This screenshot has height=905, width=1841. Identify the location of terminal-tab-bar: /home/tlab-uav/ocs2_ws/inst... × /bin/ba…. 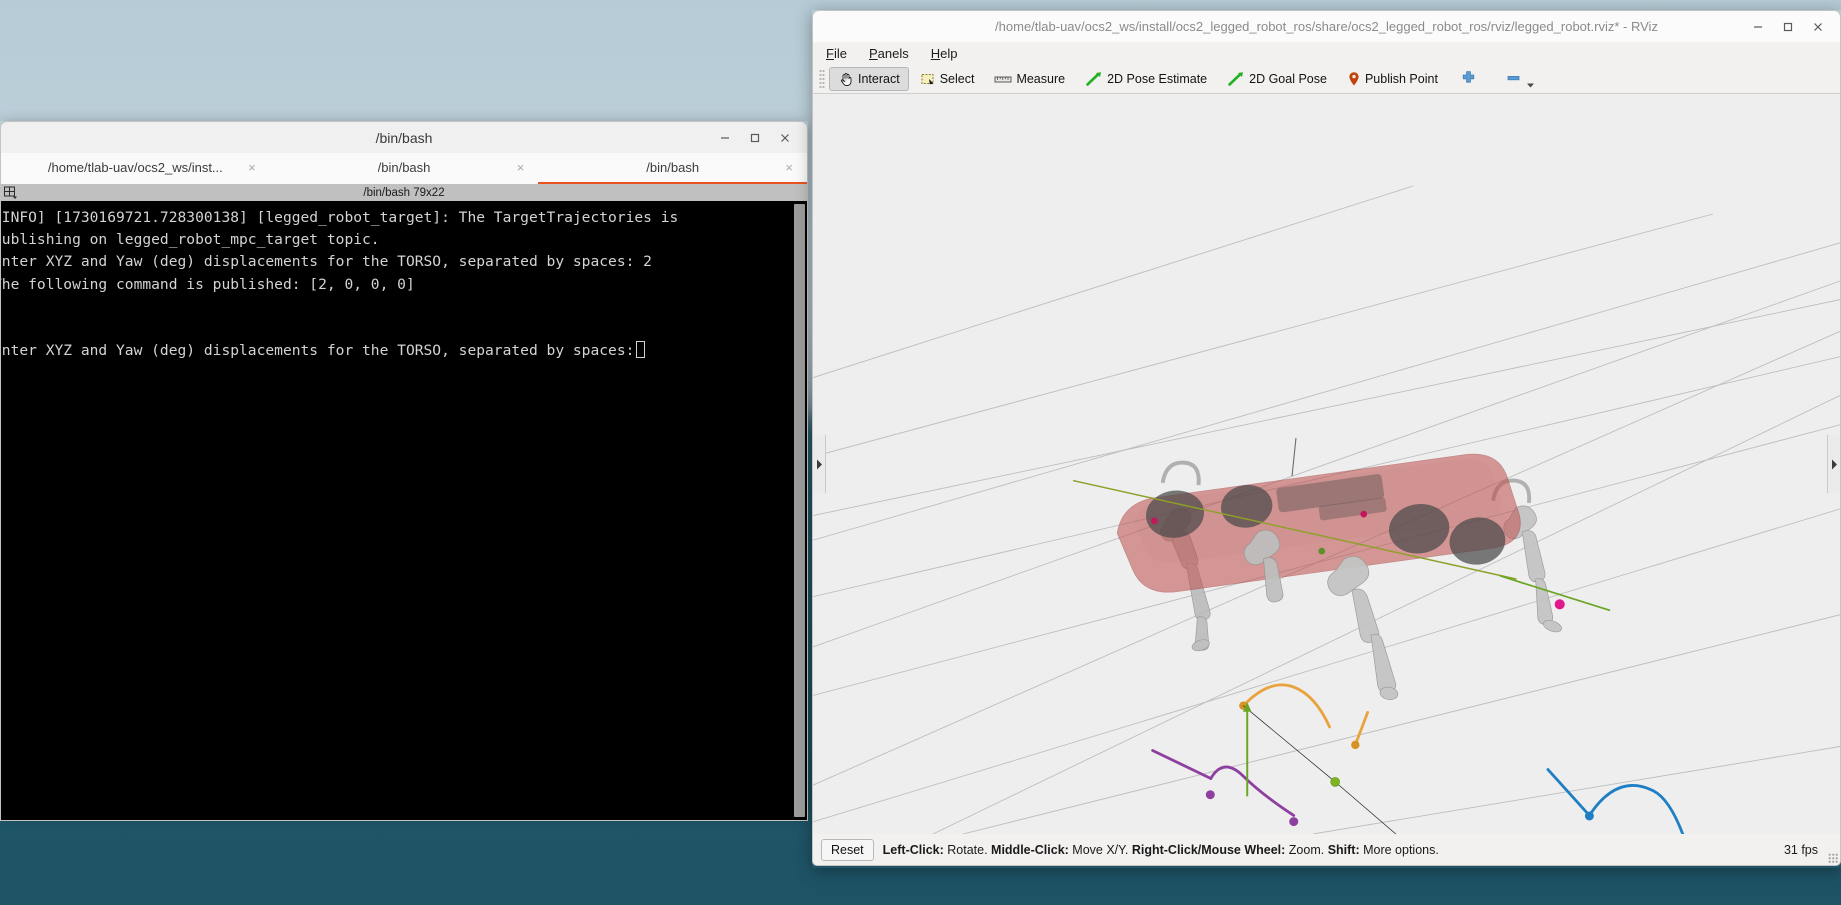
(404, 168).